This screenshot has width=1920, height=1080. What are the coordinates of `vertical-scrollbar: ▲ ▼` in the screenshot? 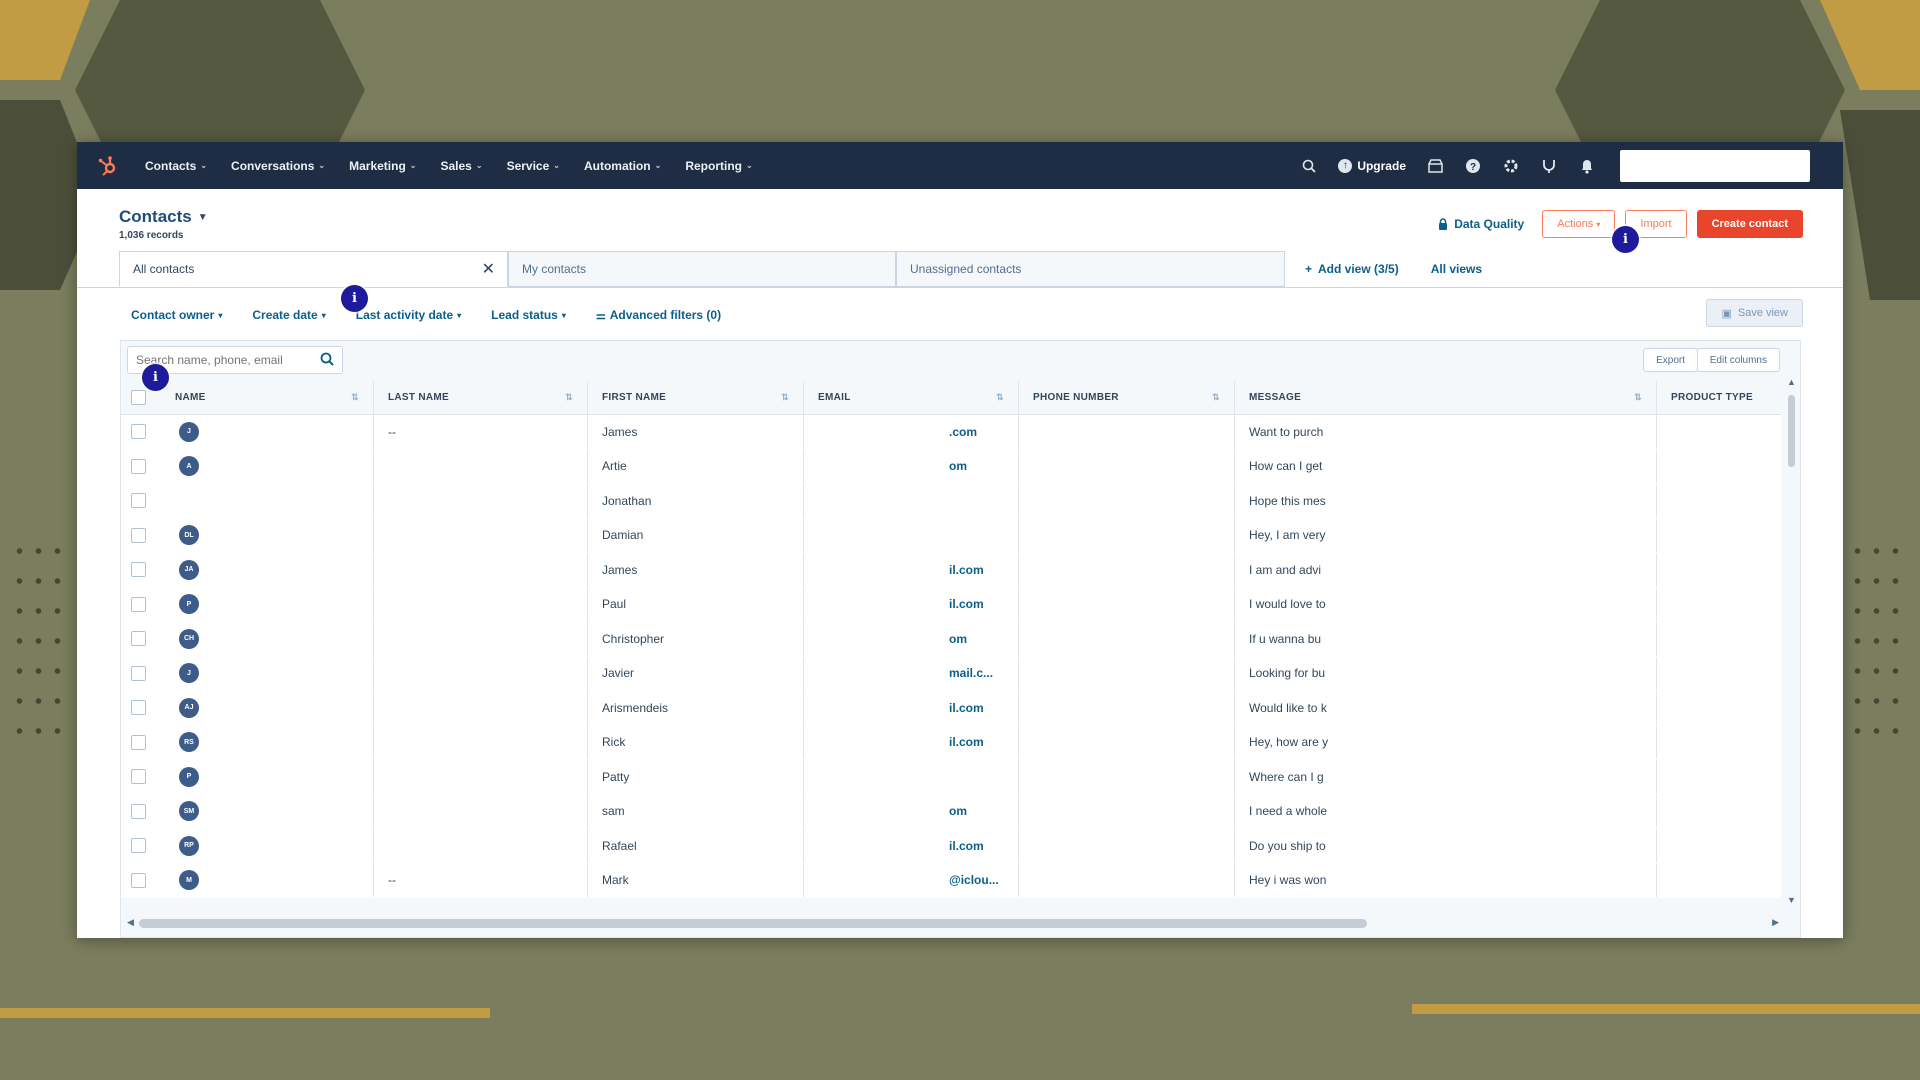 It's located at (1791, 641).